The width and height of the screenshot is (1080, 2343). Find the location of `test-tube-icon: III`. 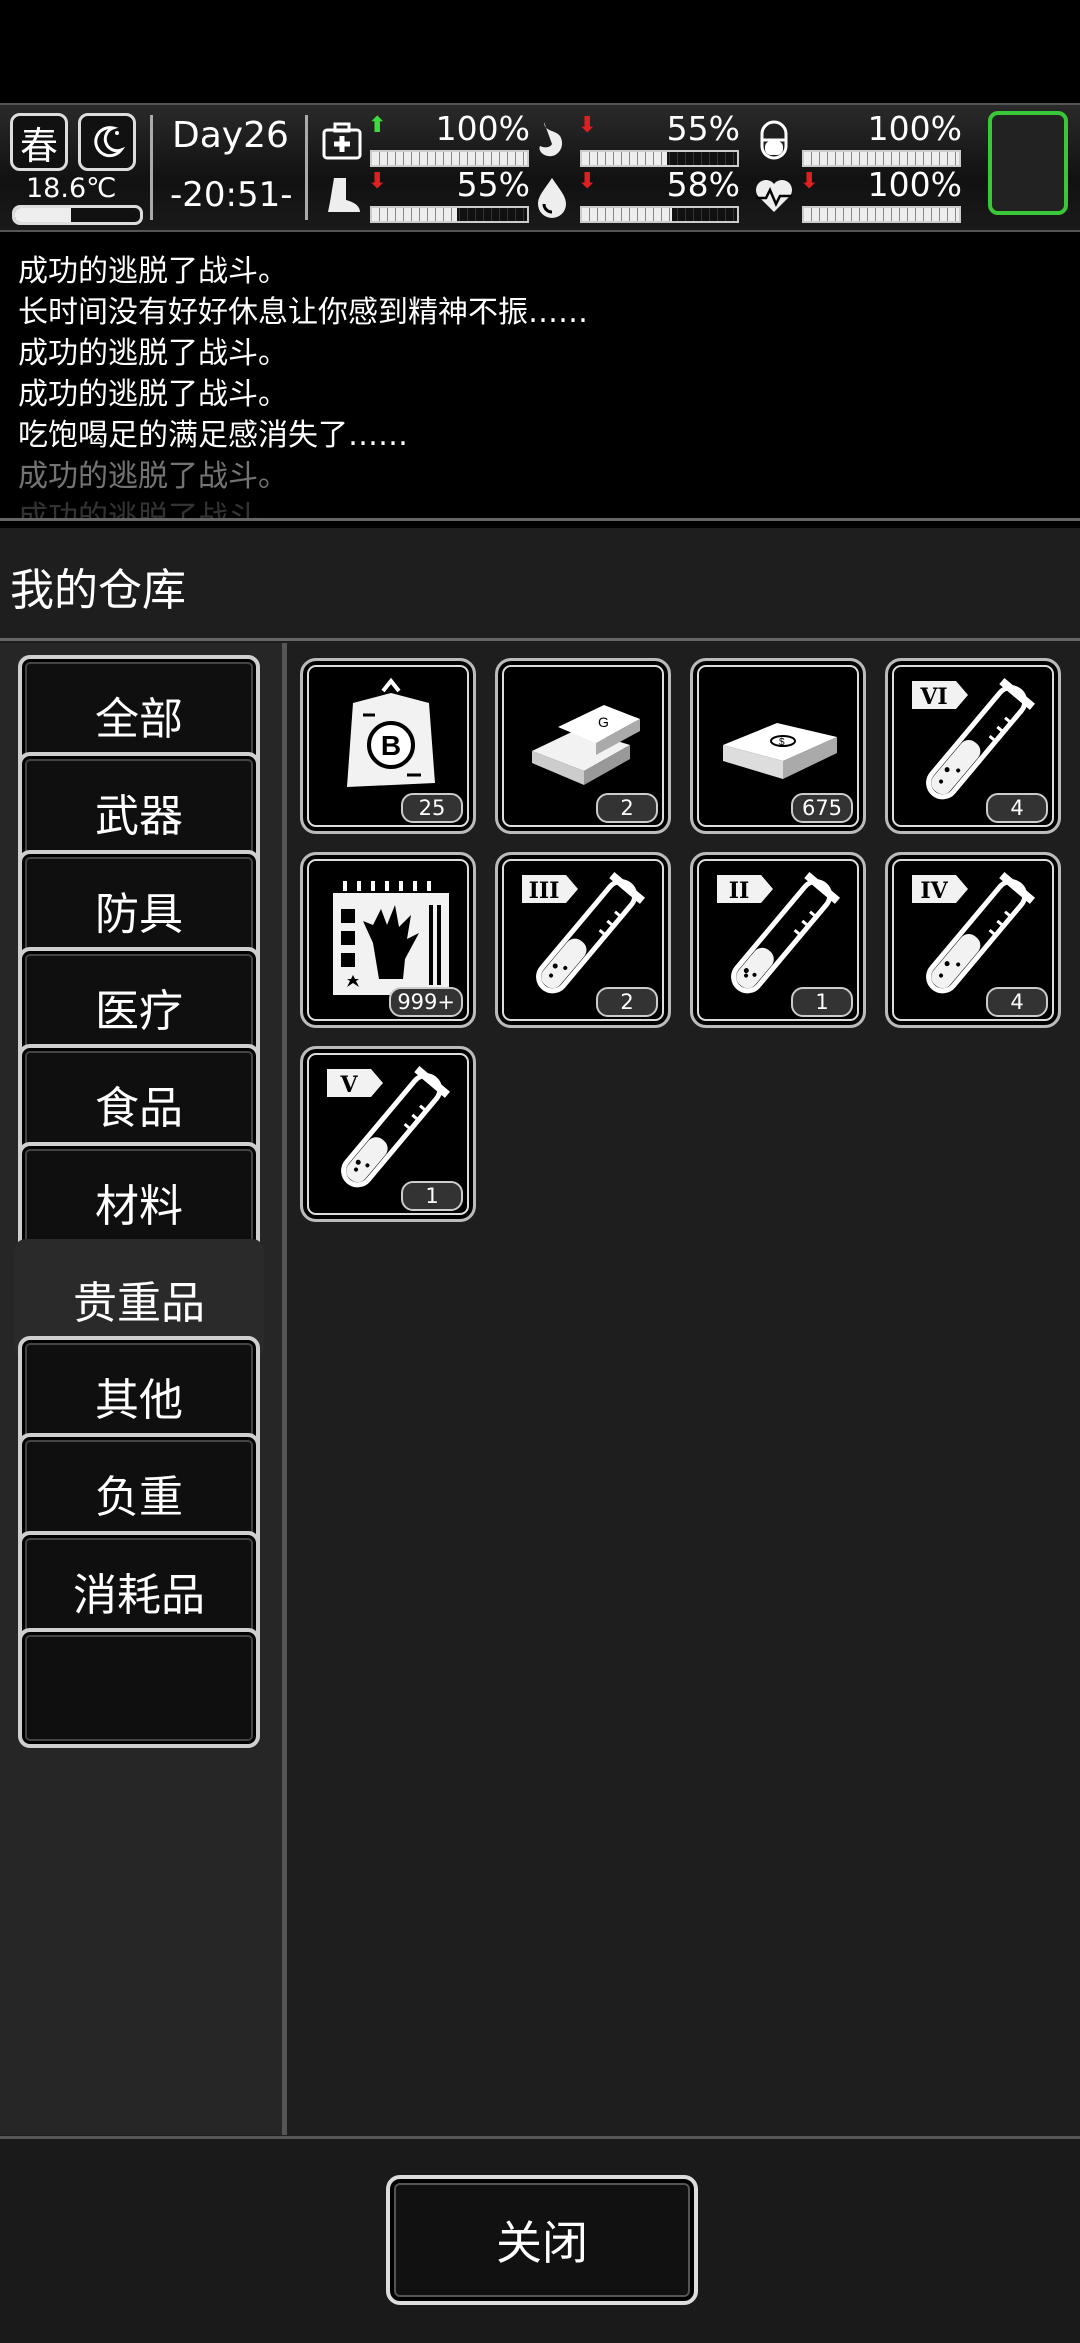

test-tube-icon: III is located at coordinates (584, 933).